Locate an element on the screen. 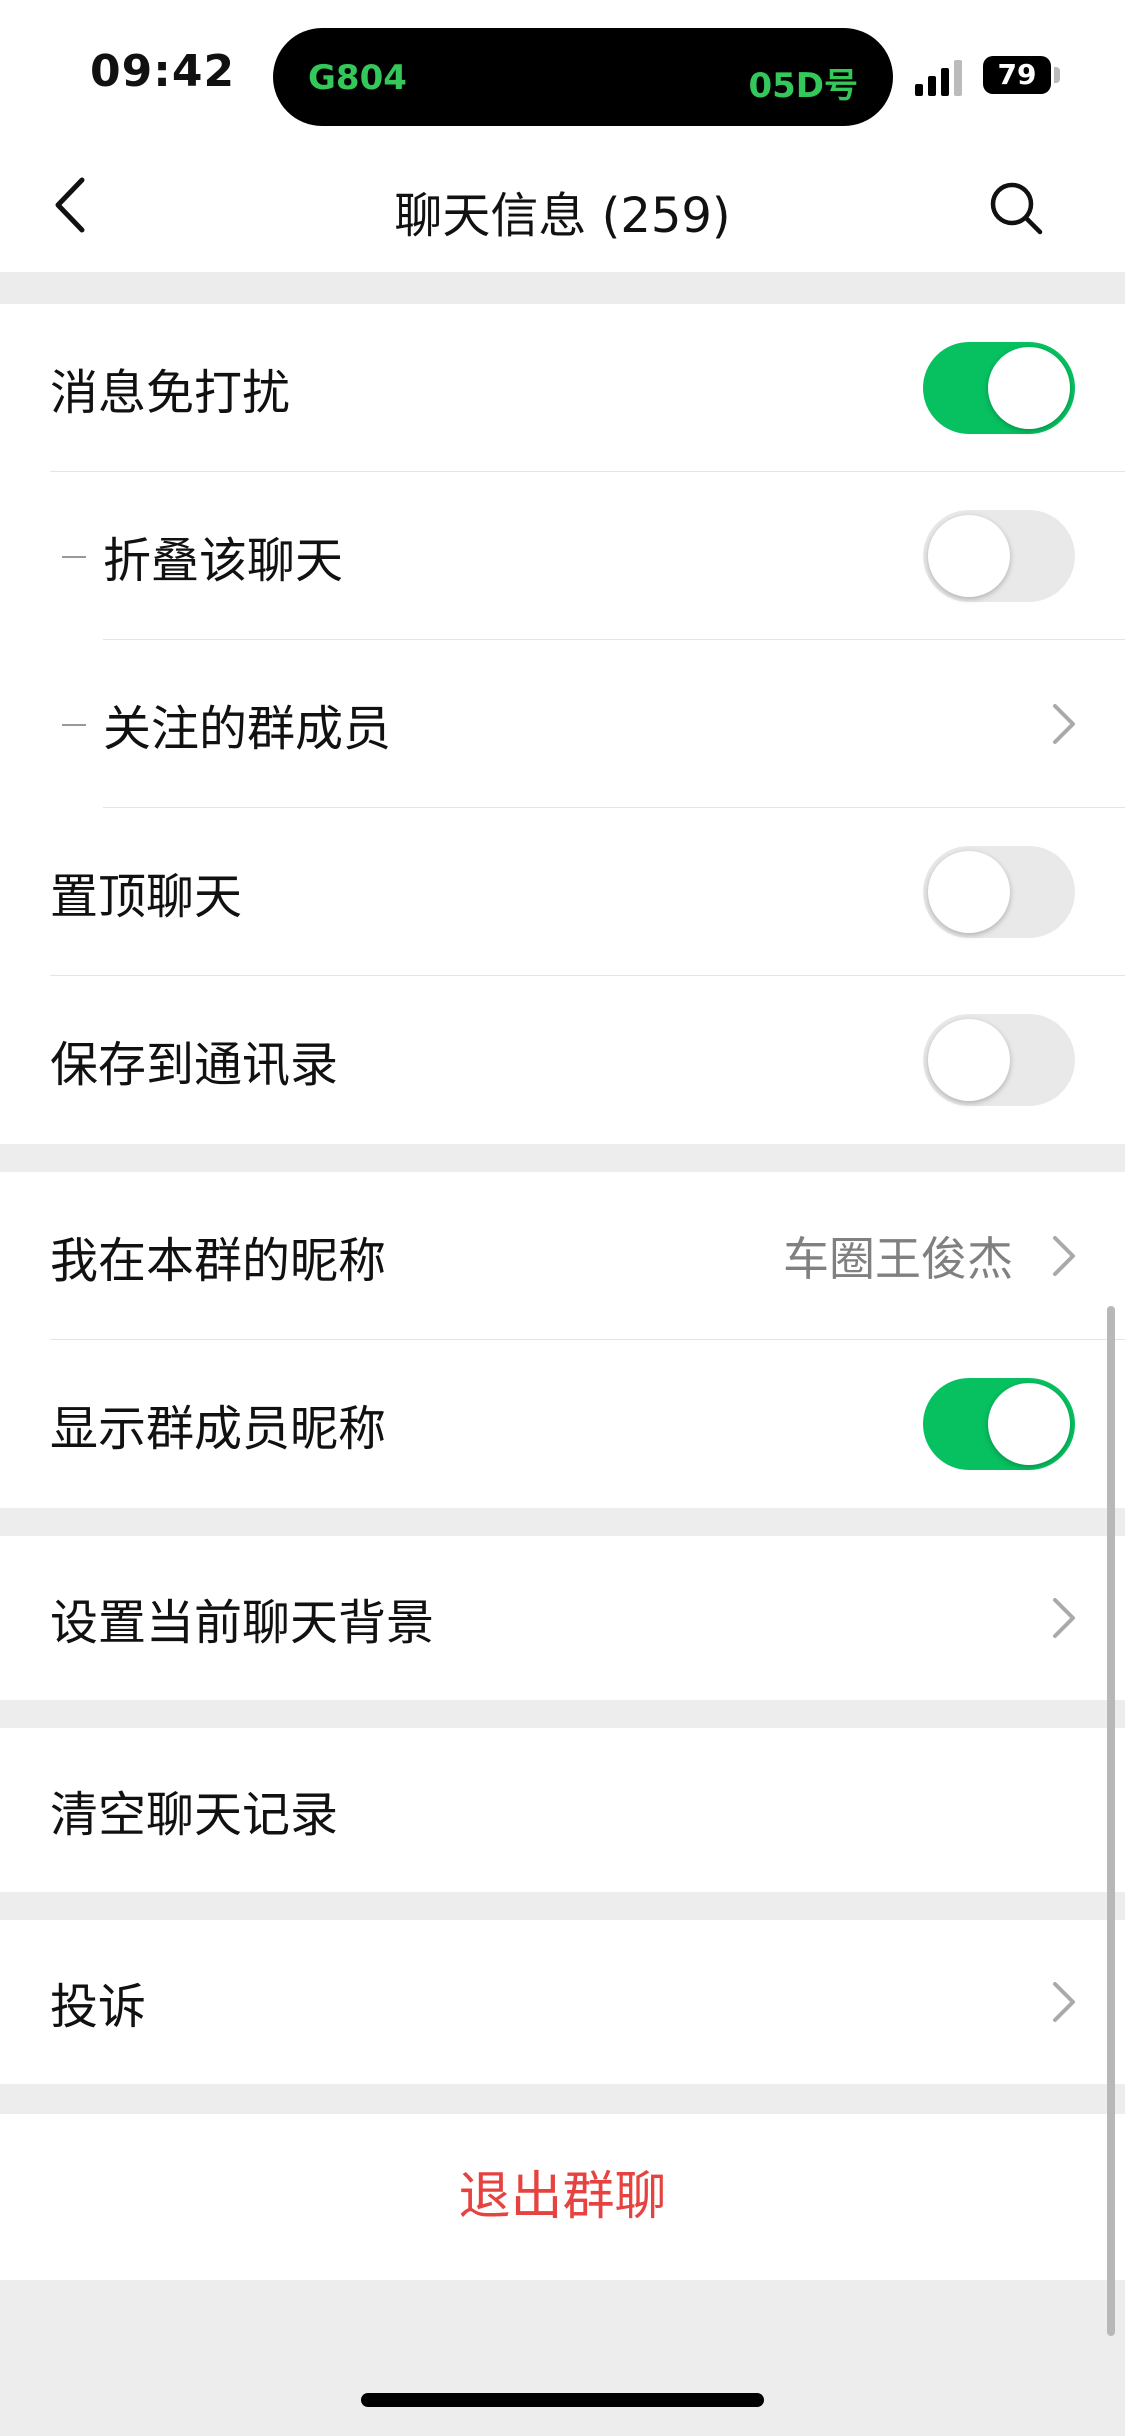 The width and height of the screenshot is (1125, 2436). background-group: 设置当前聊天背景 is located at coordinates (562, 1618).